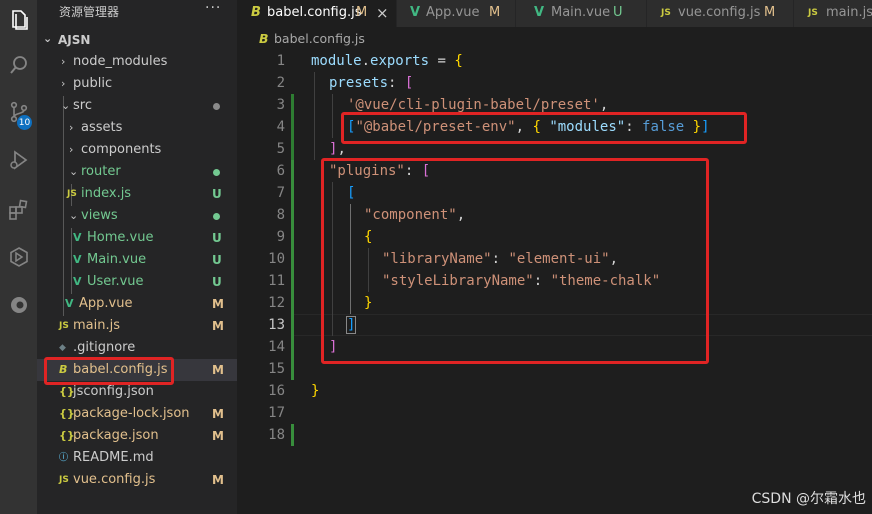 This screenshot has width=872, height=514. Describe the element at coordinates (109, 371) in the screenshot. I see `highlight-box-babel-file` at that location.